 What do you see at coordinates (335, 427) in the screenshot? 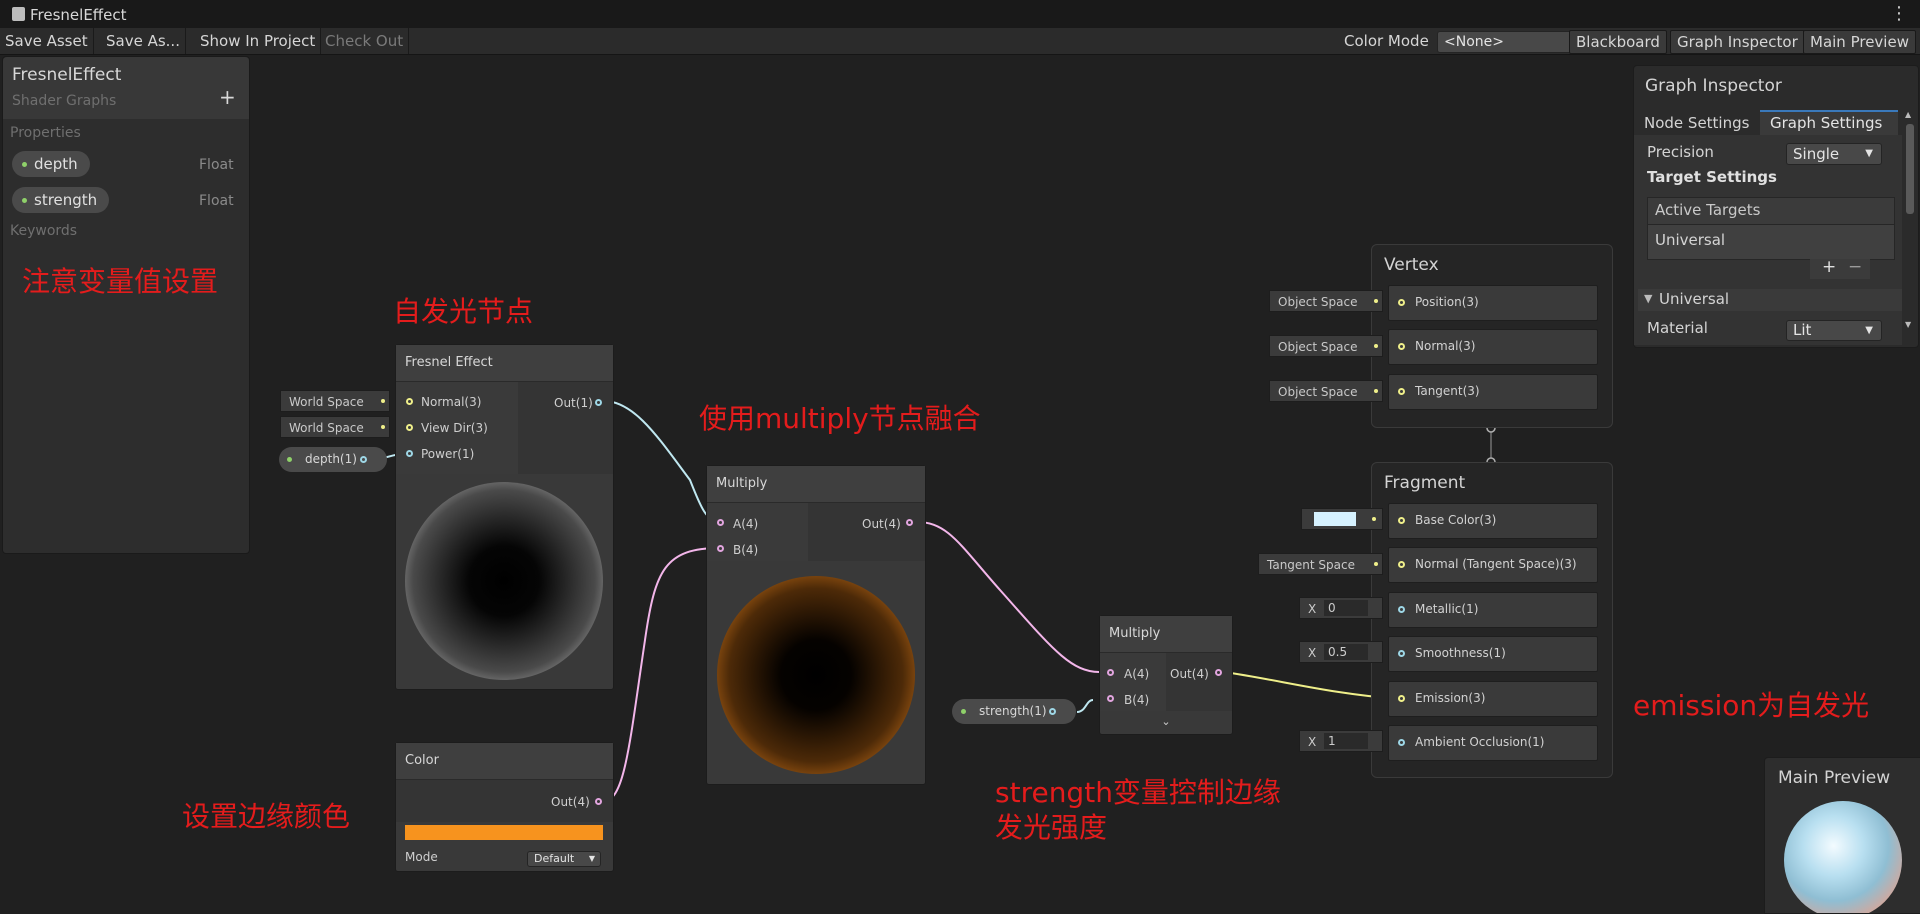
I see `viewdir-space-input: World Space` at bounding box center [335, 427].